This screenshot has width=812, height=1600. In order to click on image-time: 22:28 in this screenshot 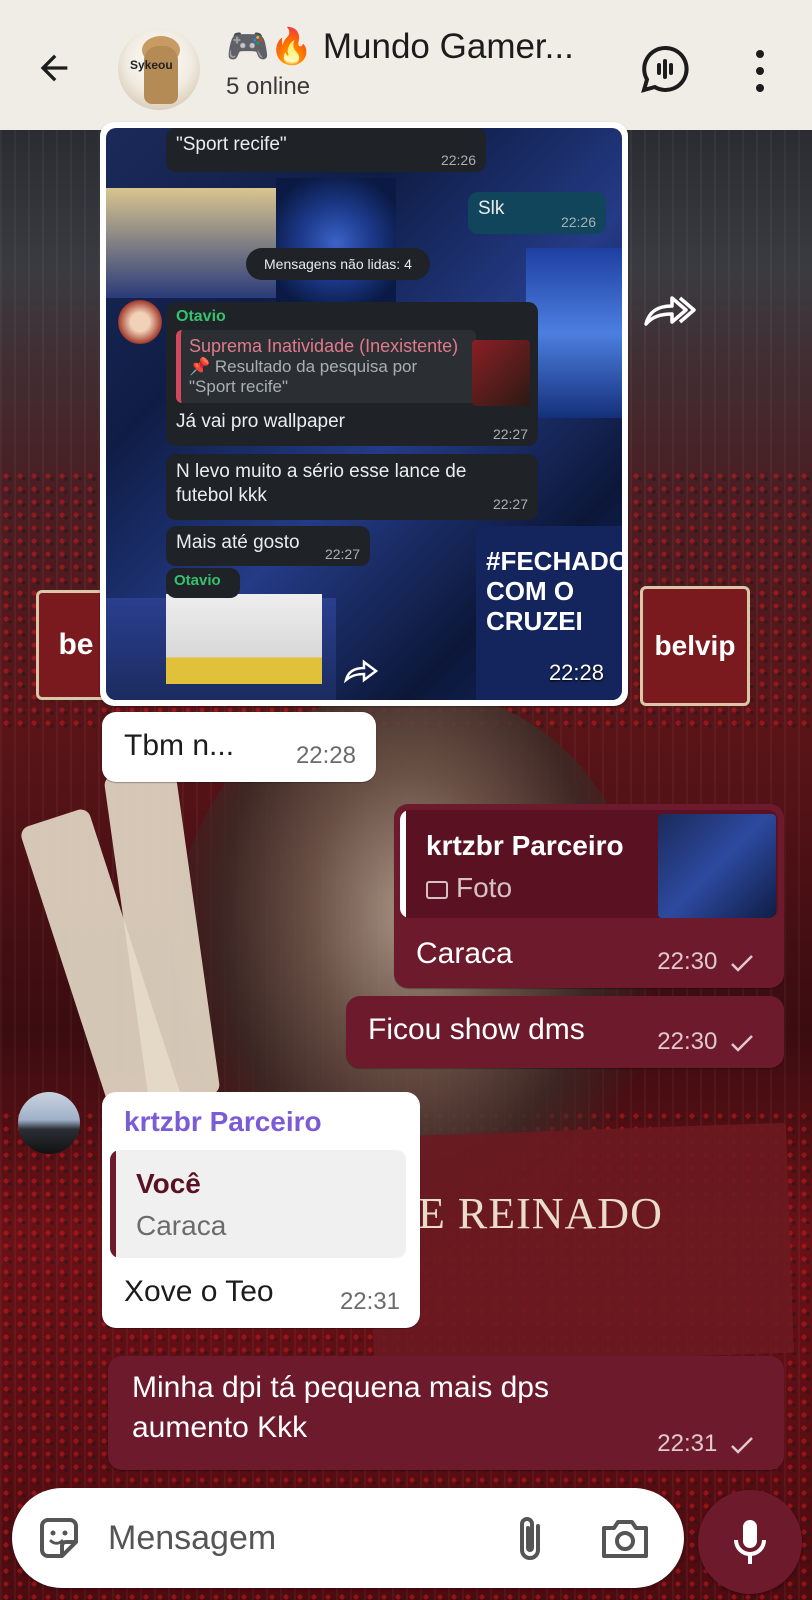, I will do `click(576, 672)`.